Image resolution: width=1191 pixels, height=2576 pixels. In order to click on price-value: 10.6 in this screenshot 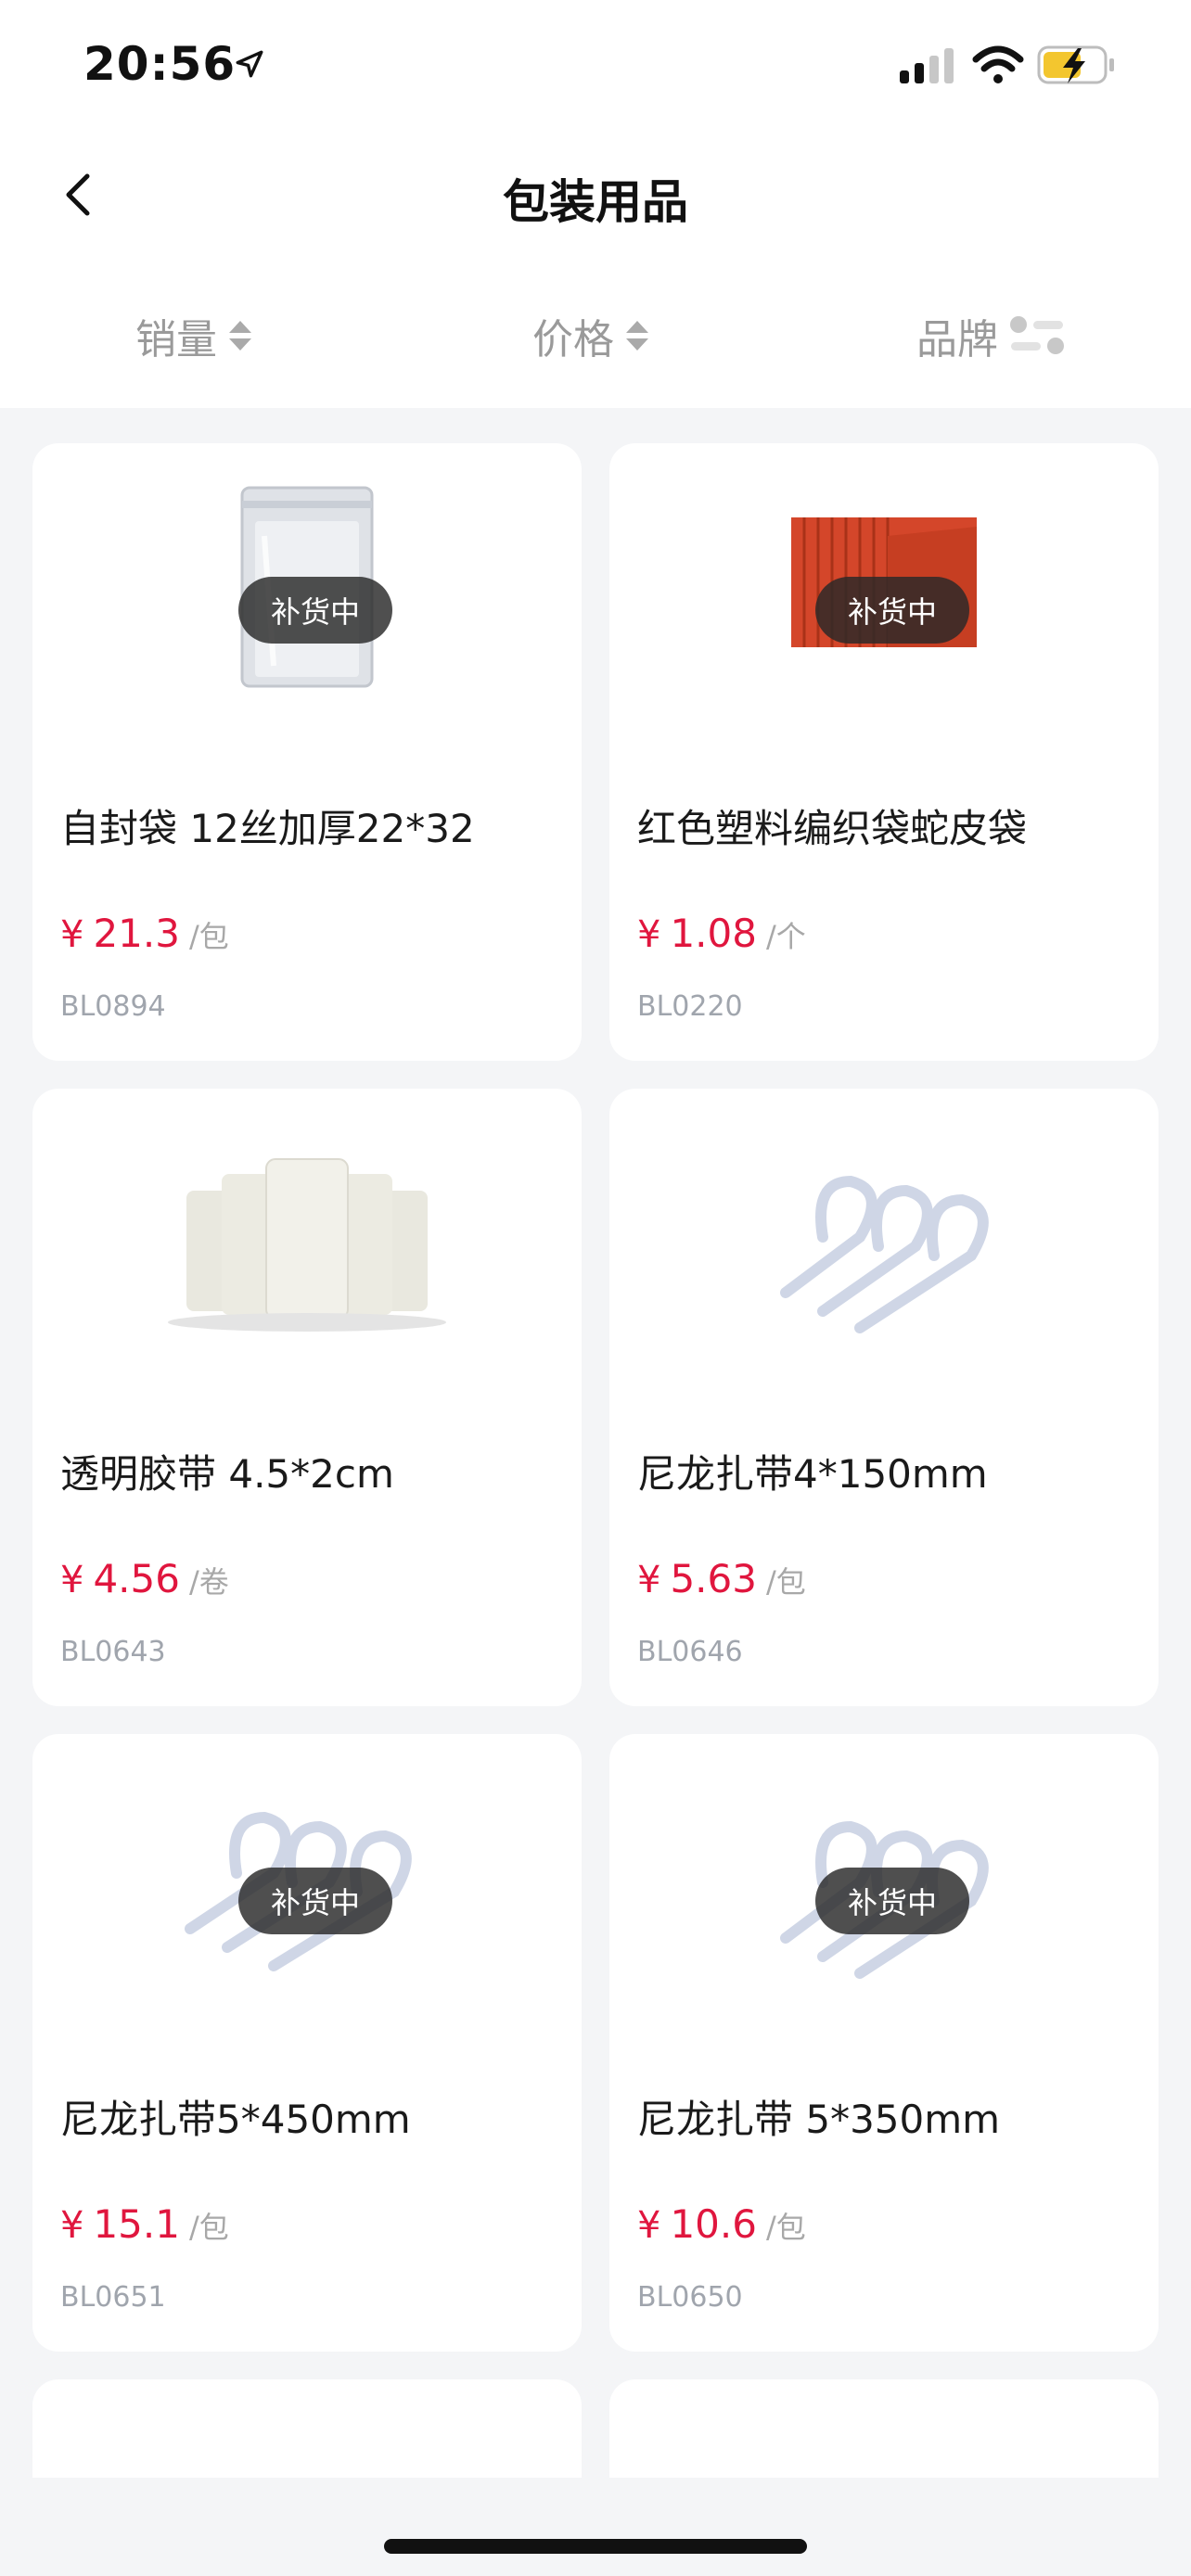, I will do `click(713, 2224)`.